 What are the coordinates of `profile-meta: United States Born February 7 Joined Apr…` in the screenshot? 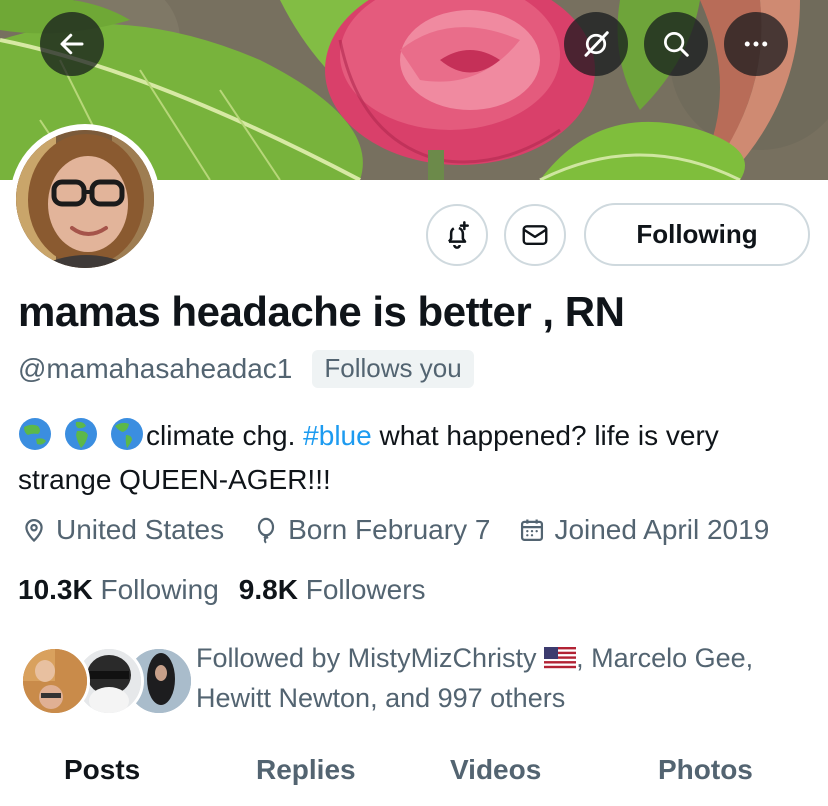 It's located at (408, 530).